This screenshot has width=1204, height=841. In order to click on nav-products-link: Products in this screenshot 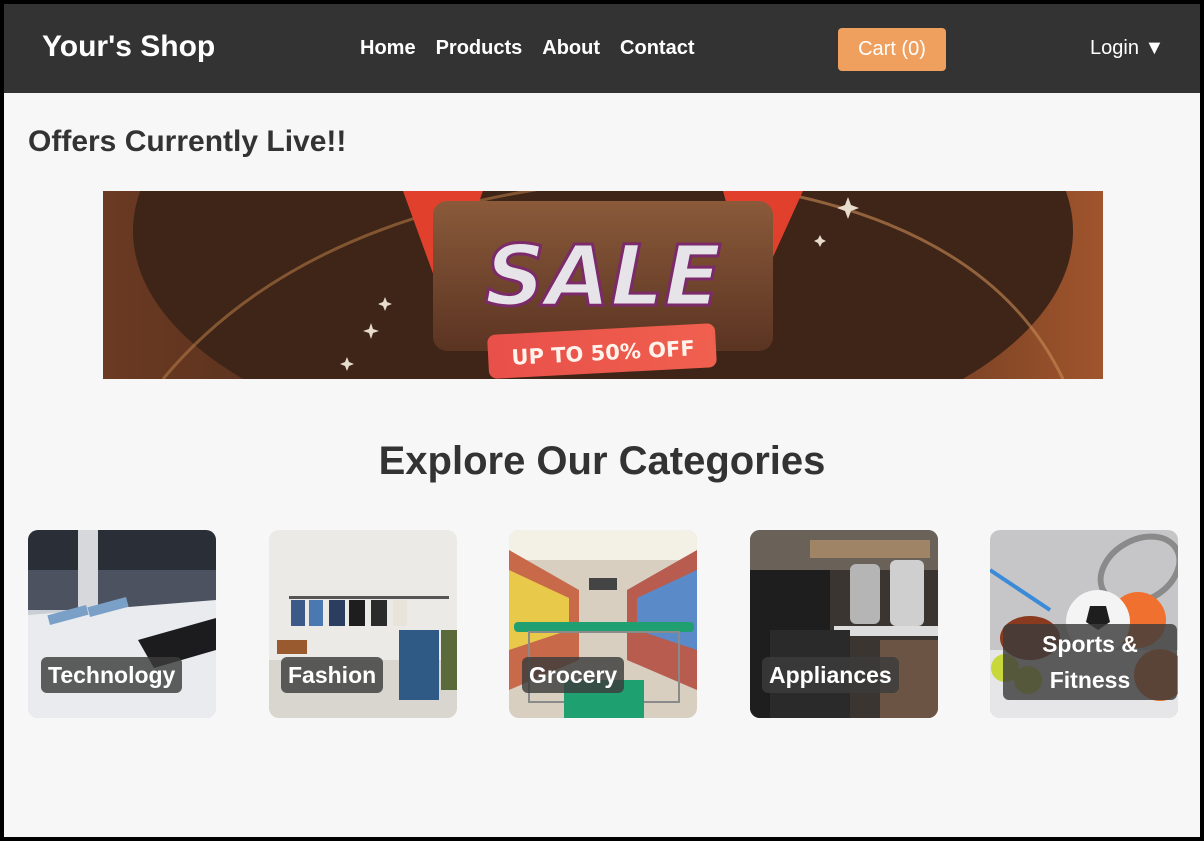, I will do `click(479, 48)`.